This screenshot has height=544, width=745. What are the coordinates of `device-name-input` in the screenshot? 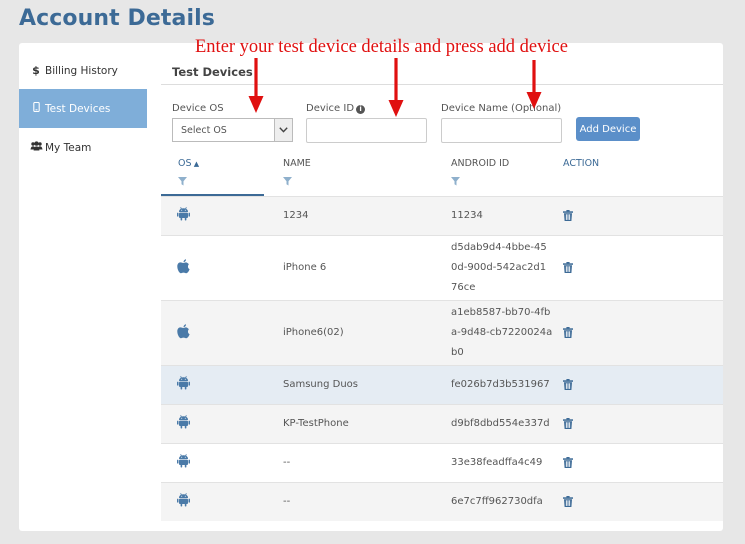 It's located at (501, 130).